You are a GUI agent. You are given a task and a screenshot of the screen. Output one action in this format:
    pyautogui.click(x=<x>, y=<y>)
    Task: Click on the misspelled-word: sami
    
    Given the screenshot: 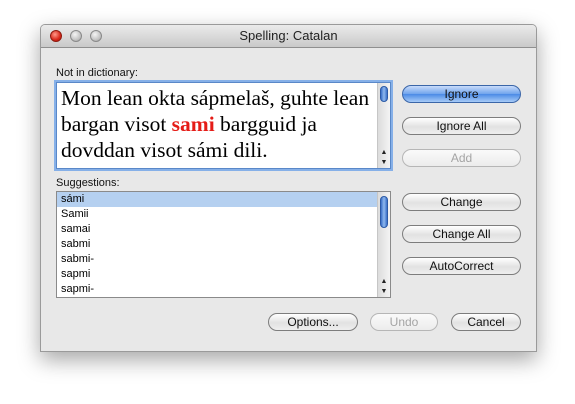 What is the action you would take?
    pyautogui.click(x=193, y=124)
    